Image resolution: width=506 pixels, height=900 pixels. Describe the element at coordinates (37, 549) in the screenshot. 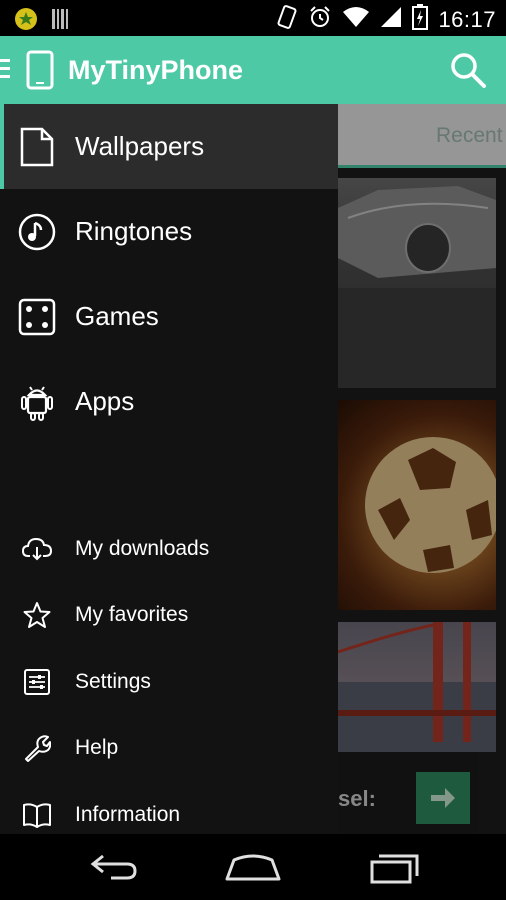

I see `cloud-download-icon` at that location.